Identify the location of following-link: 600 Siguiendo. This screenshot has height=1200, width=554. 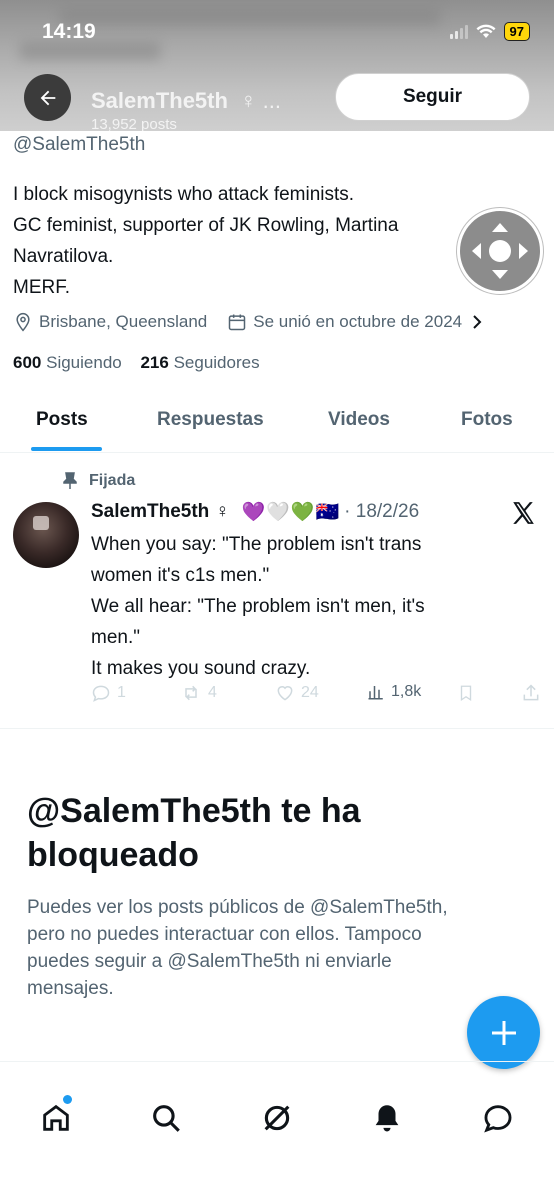
(67, 362).